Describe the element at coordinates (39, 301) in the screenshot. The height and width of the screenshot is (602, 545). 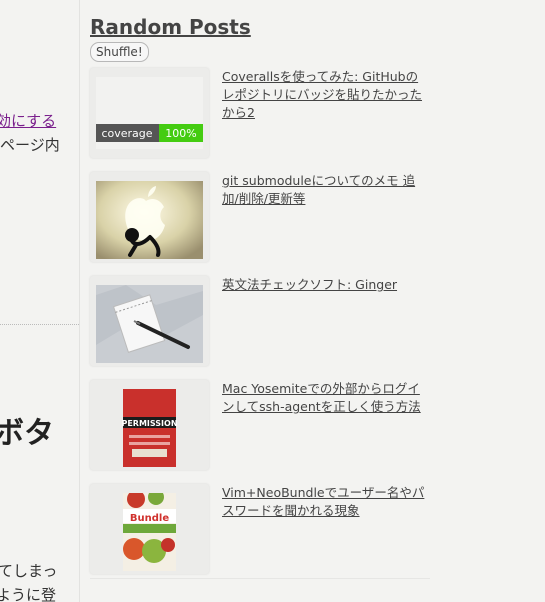
I see `main-content-column: 効にする ページ内 ボタ てしまっ ように登` at that location.